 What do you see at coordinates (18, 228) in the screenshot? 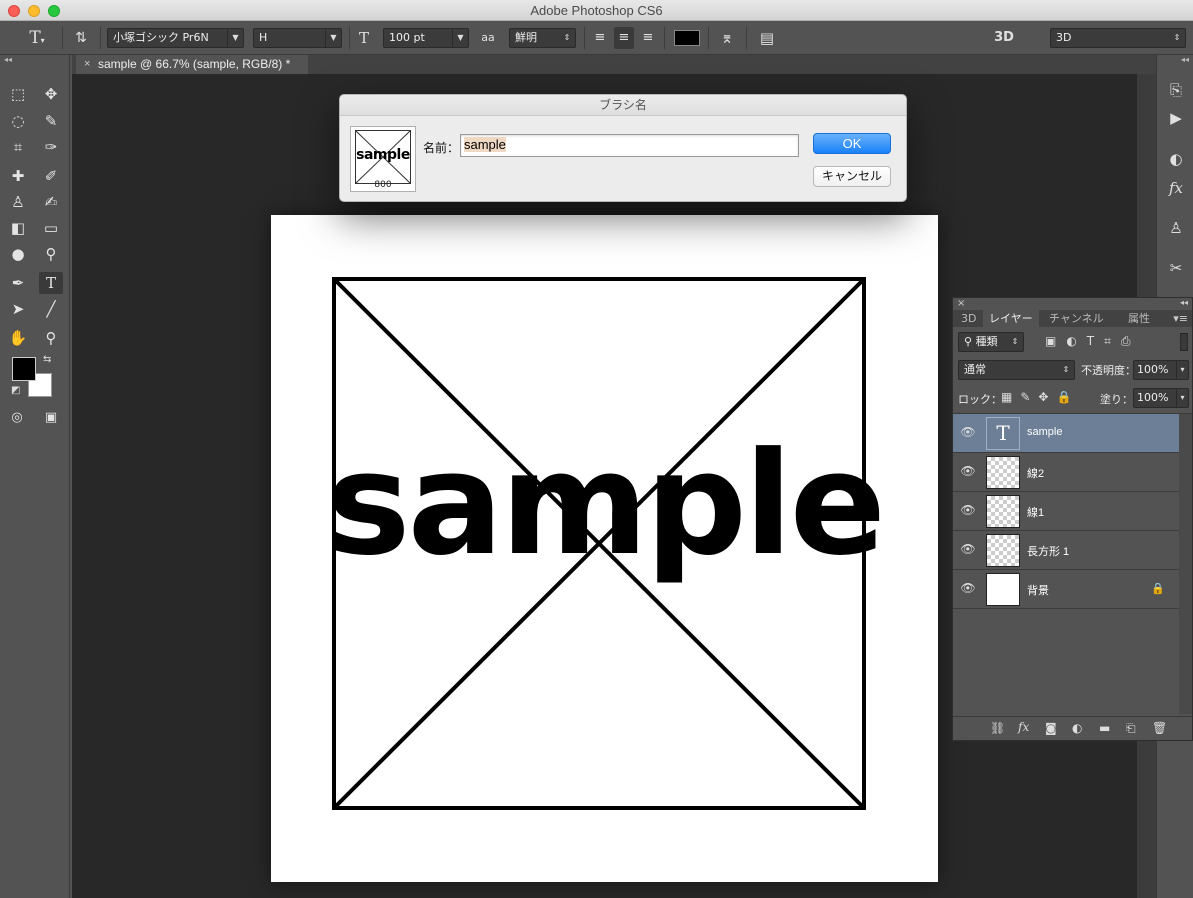
I see `eraser-tool-icon: ◧` at bounding box center [18, 228].